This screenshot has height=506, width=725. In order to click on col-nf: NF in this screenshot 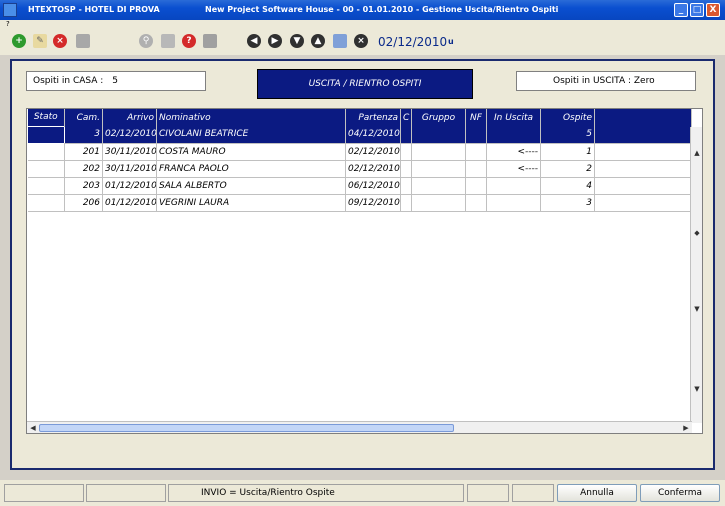, I will do `click(476, 117)`.